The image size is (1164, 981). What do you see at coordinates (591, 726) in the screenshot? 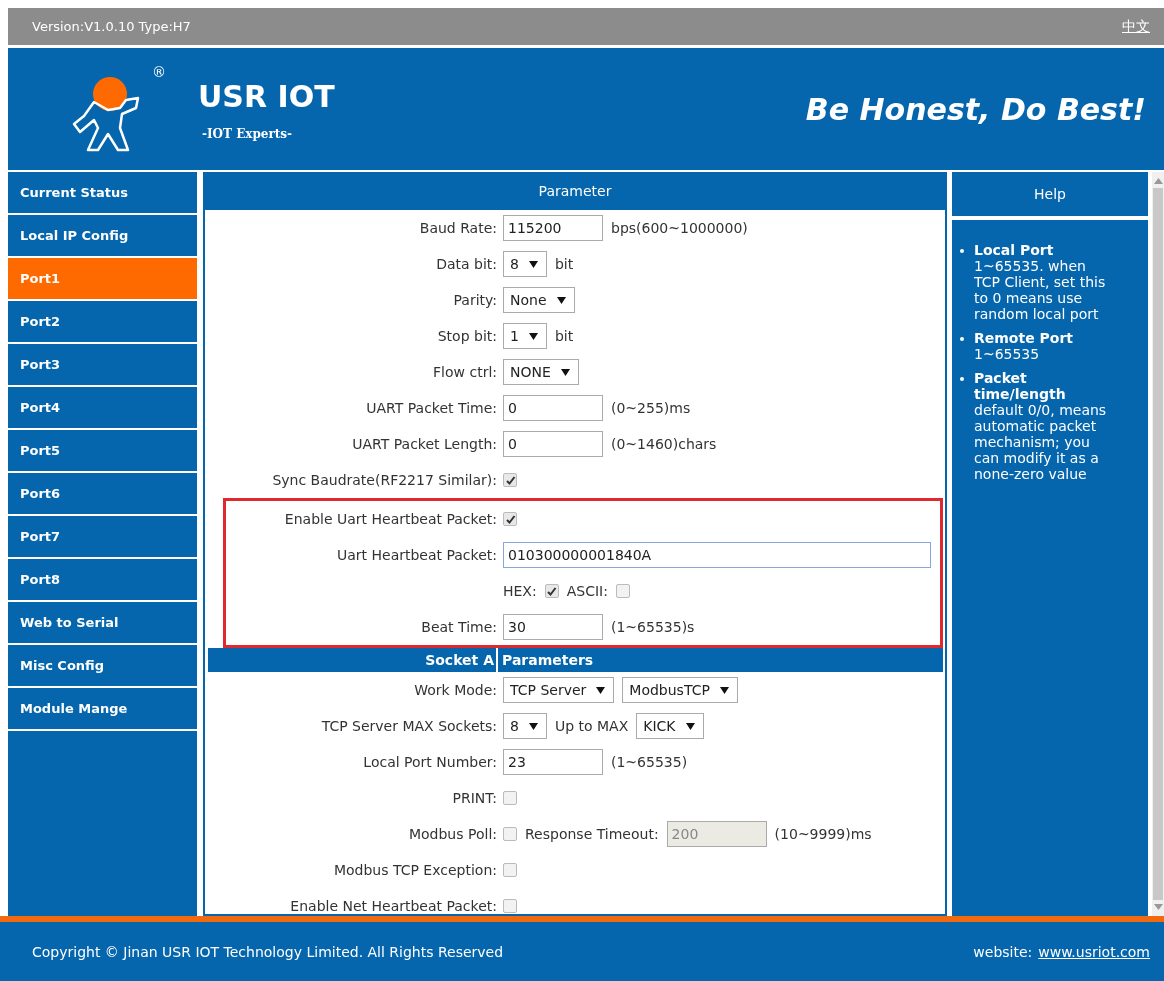
I see `field-hint: Up to MAX` at bounding box center [591, 726].